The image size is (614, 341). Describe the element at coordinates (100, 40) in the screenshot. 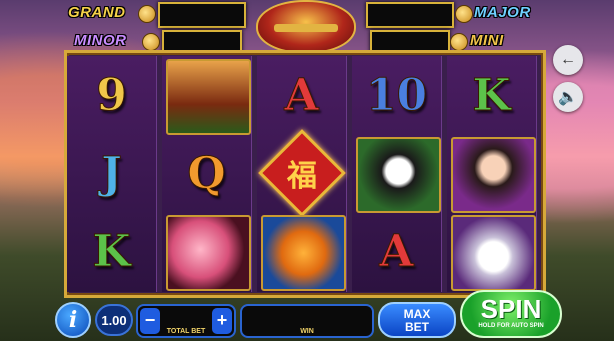

I see `jackpot-minor-label: MINOR` at that location.